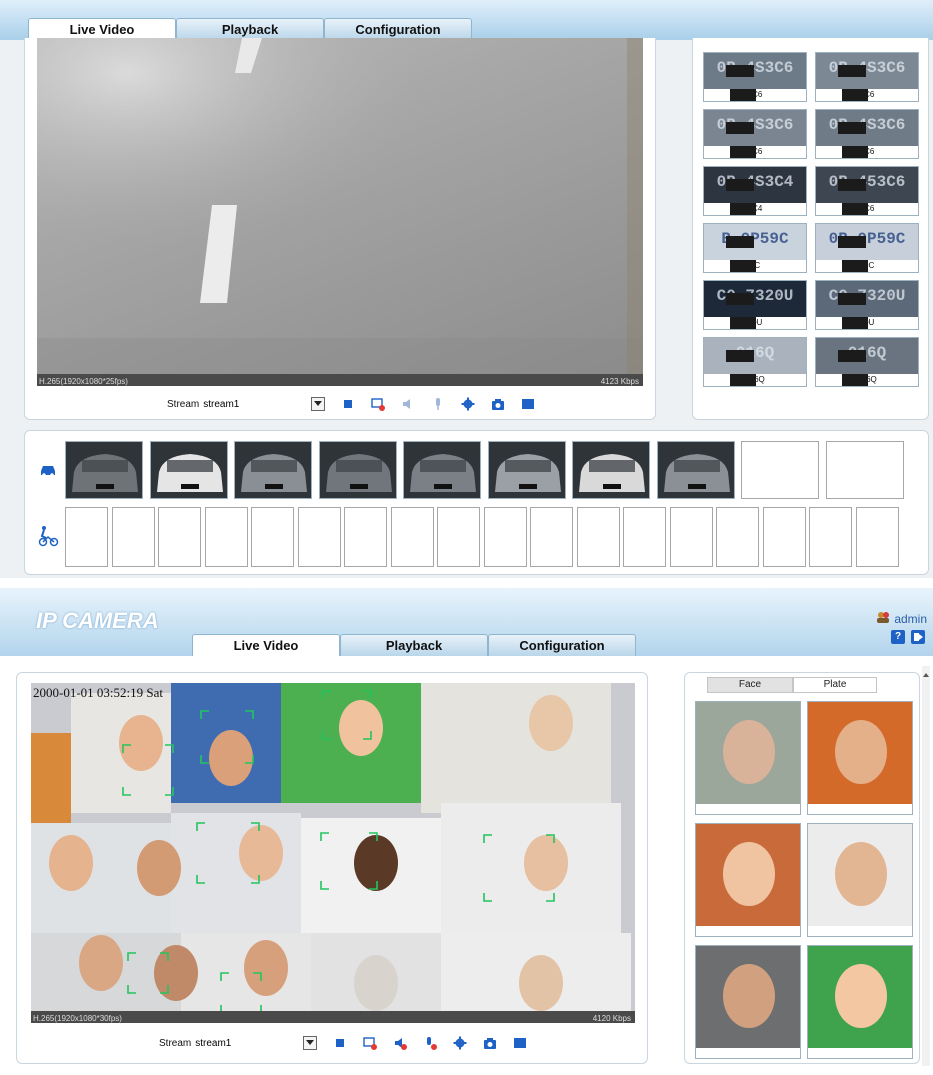  Describe the element at coordinates (926, 675) in the screenshot. I see `chevron-up-icon` at that location.